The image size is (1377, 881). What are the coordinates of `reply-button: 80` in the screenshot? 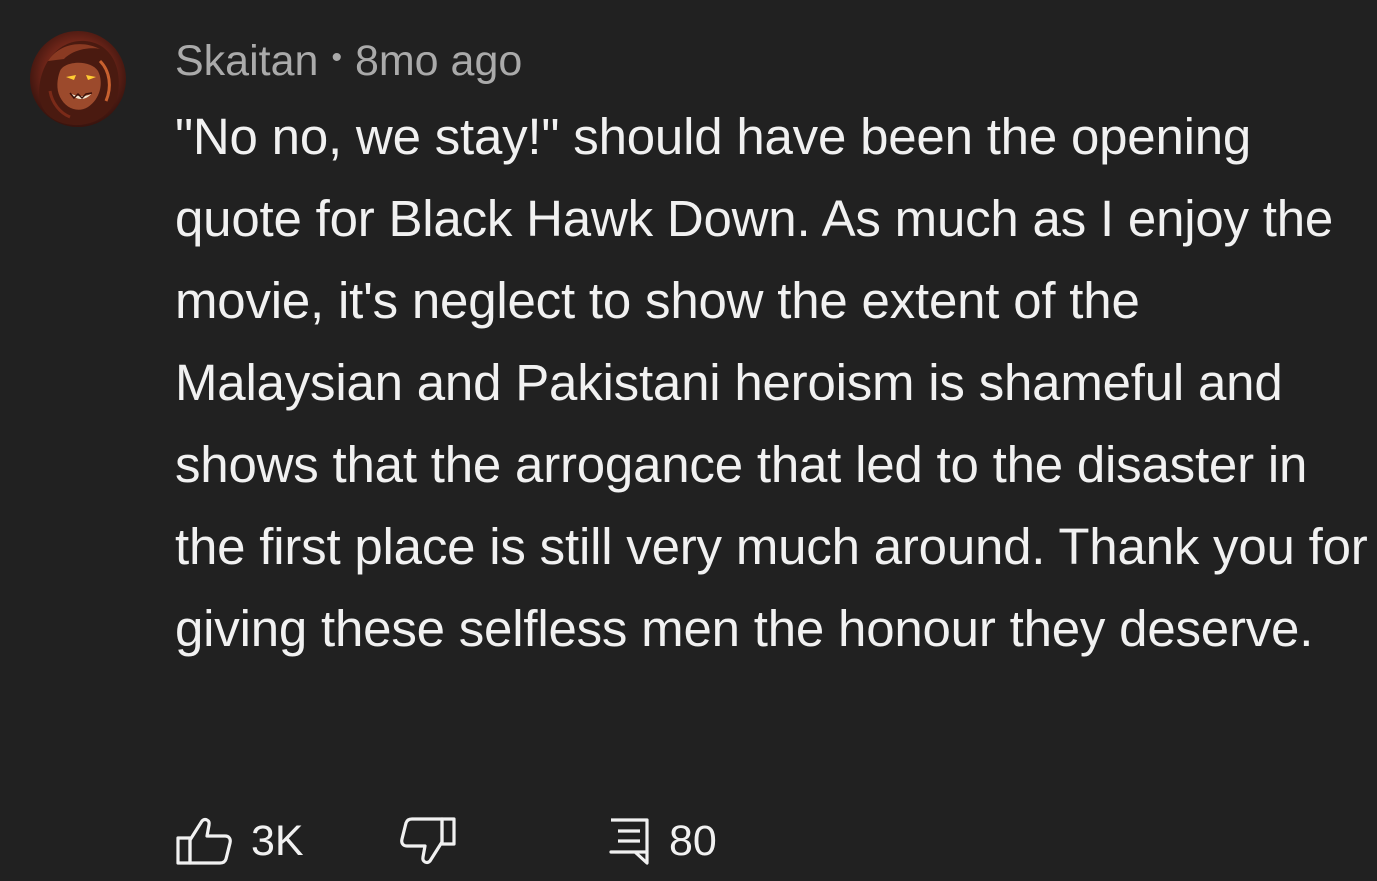 It's located at (662, 841).